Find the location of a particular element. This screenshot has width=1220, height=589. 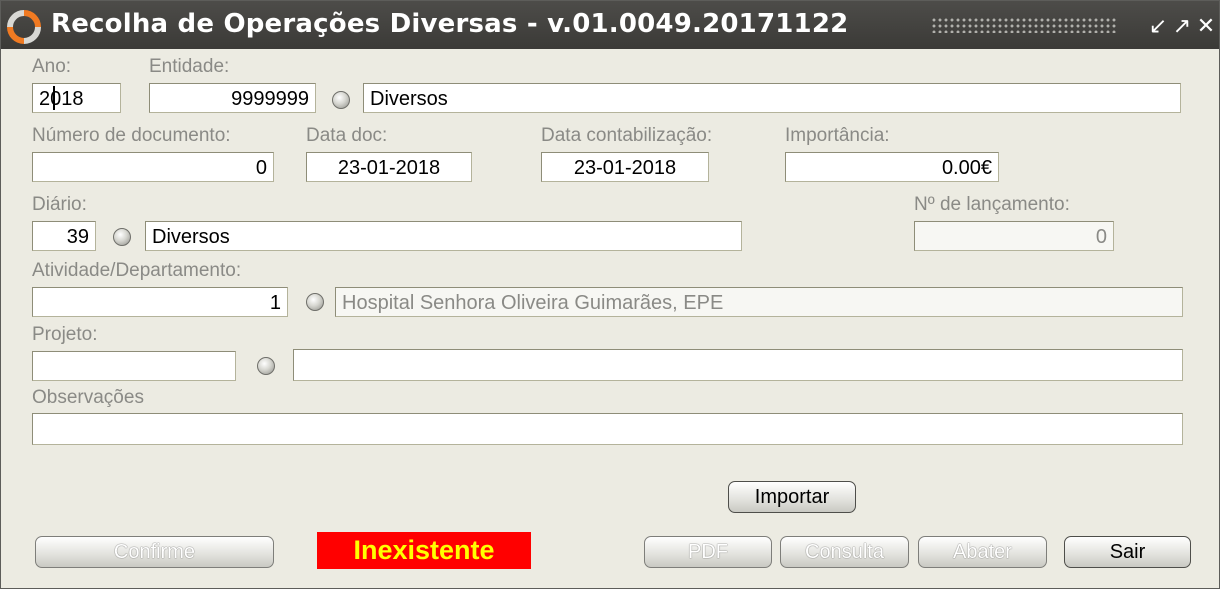

projeto-lookup-radio is located at coordinates (266, 366).